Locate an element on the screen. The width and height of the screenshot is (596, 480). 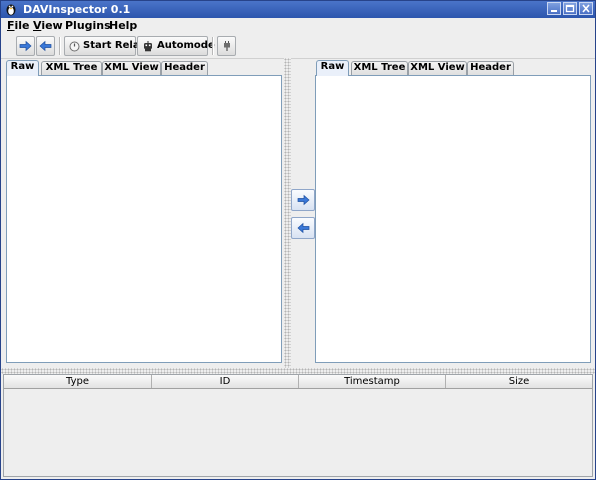
menu-help: Help is located at coordinates (123, 26).